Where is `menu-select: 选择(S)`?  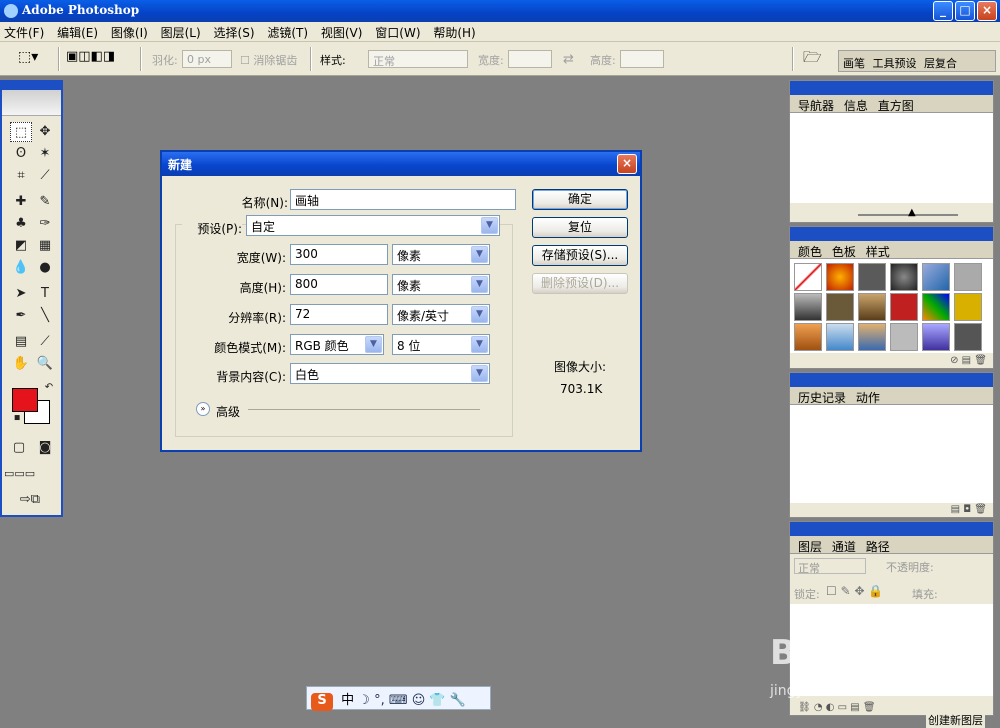 menu-select: 选择(S) is located at coordinates (235, 31).